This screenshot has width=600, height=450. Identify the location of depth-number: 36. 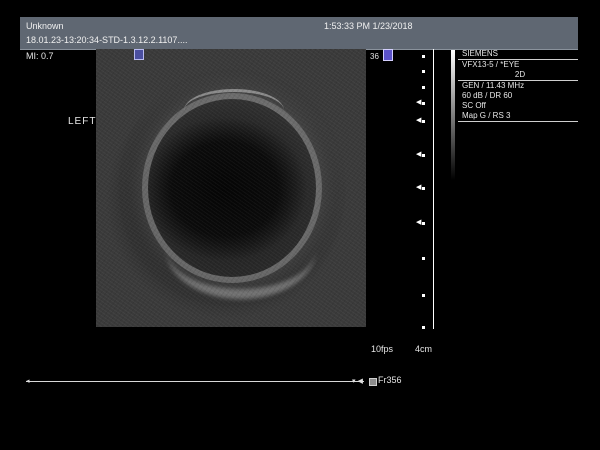
(374, 56).